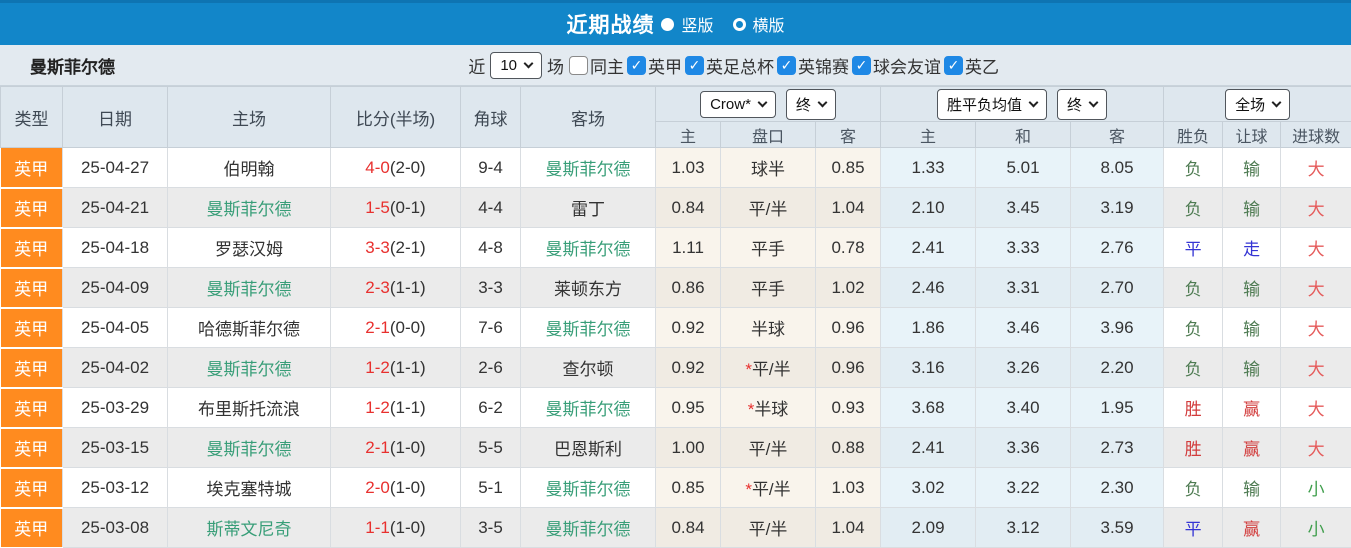  Describe the element at coordinates (395, 447) in the screenshot. I see `score-cell: 2-1(1-0)` at that location.